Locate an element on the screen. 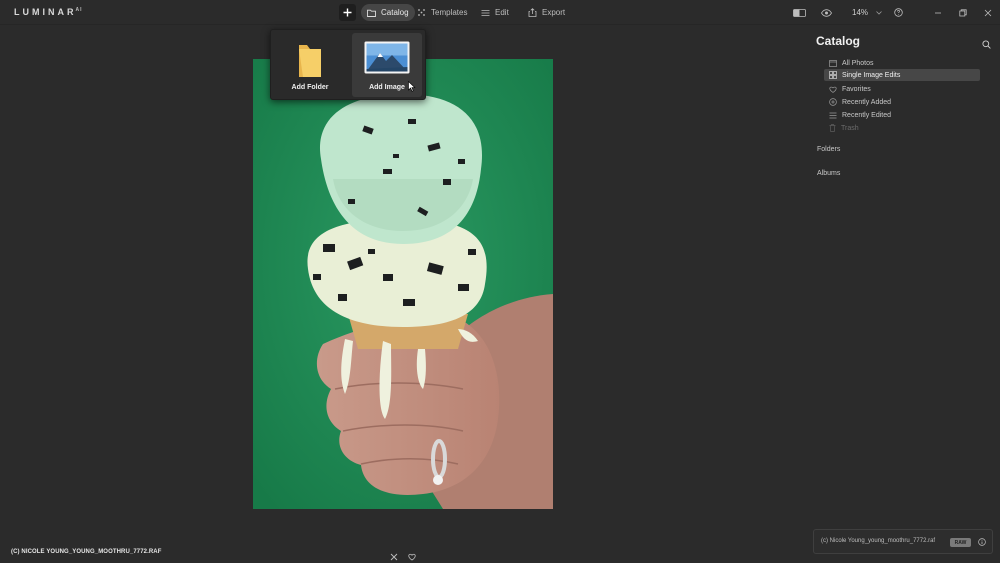  sidebar-item-label: Recently Added is located at coordinates (867, 102).